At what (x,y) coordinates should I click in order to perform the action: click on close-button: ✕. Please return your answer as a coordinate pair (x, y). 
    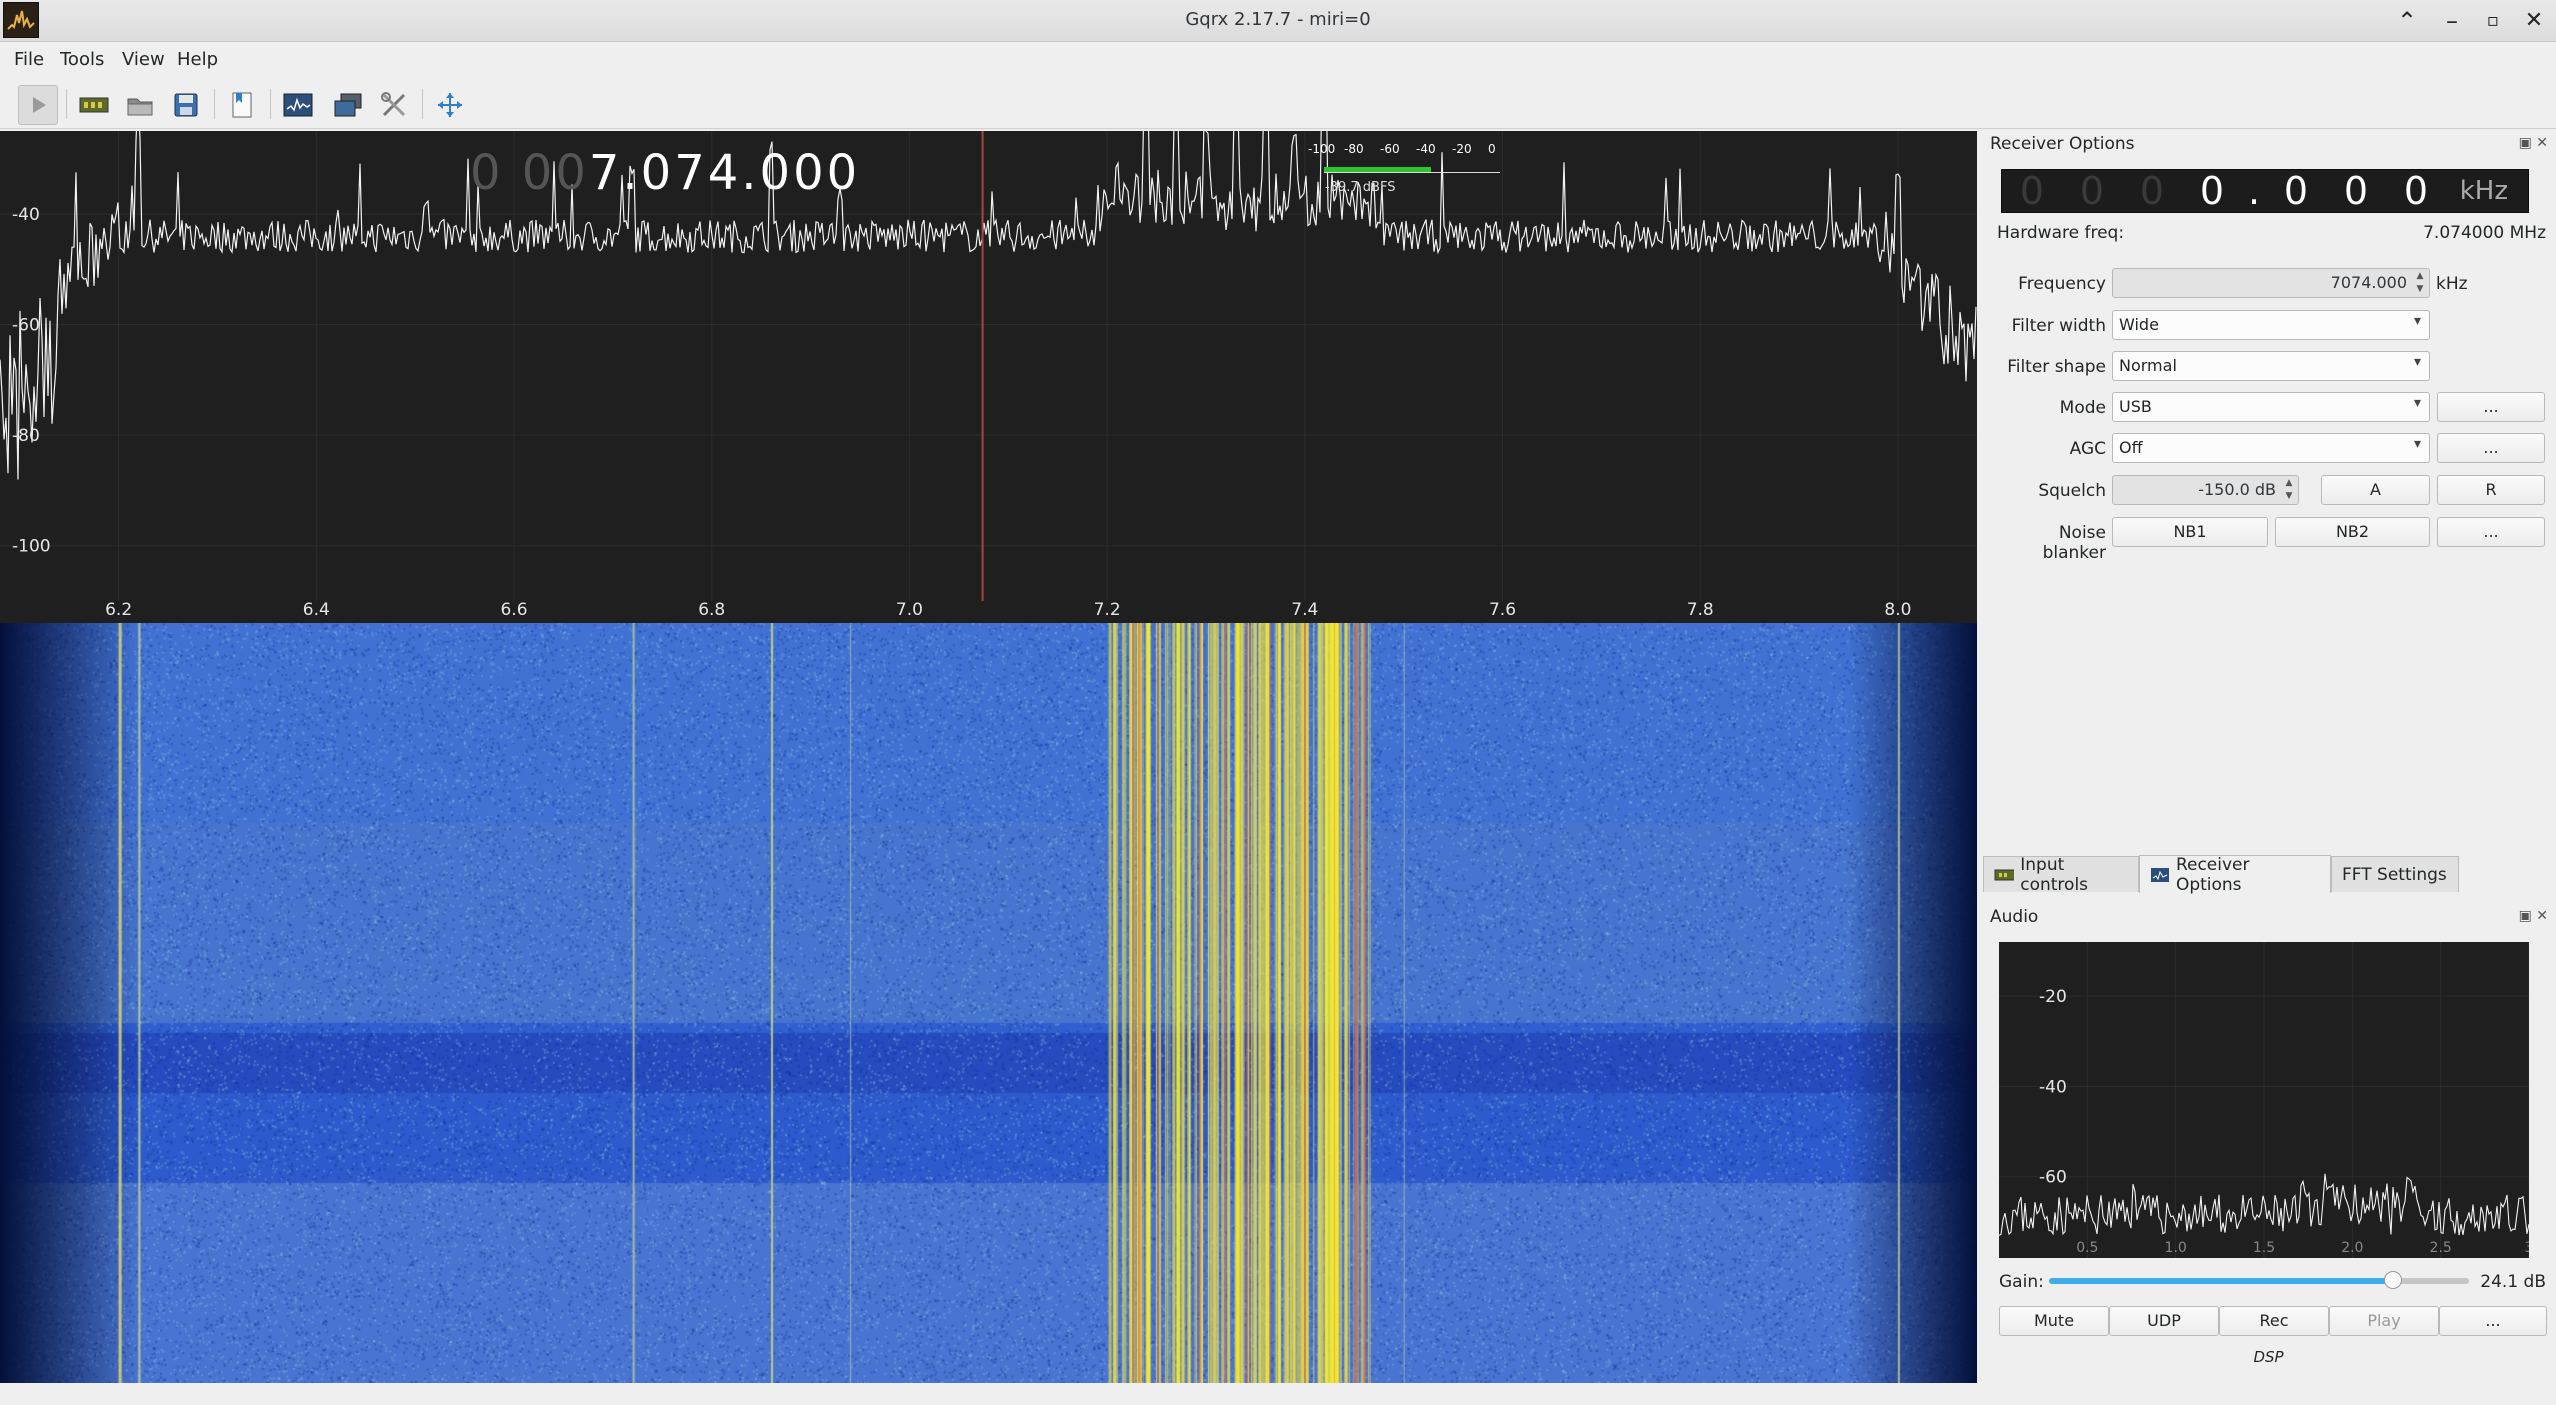
    Looking at the image, I should click on (2534, 21).